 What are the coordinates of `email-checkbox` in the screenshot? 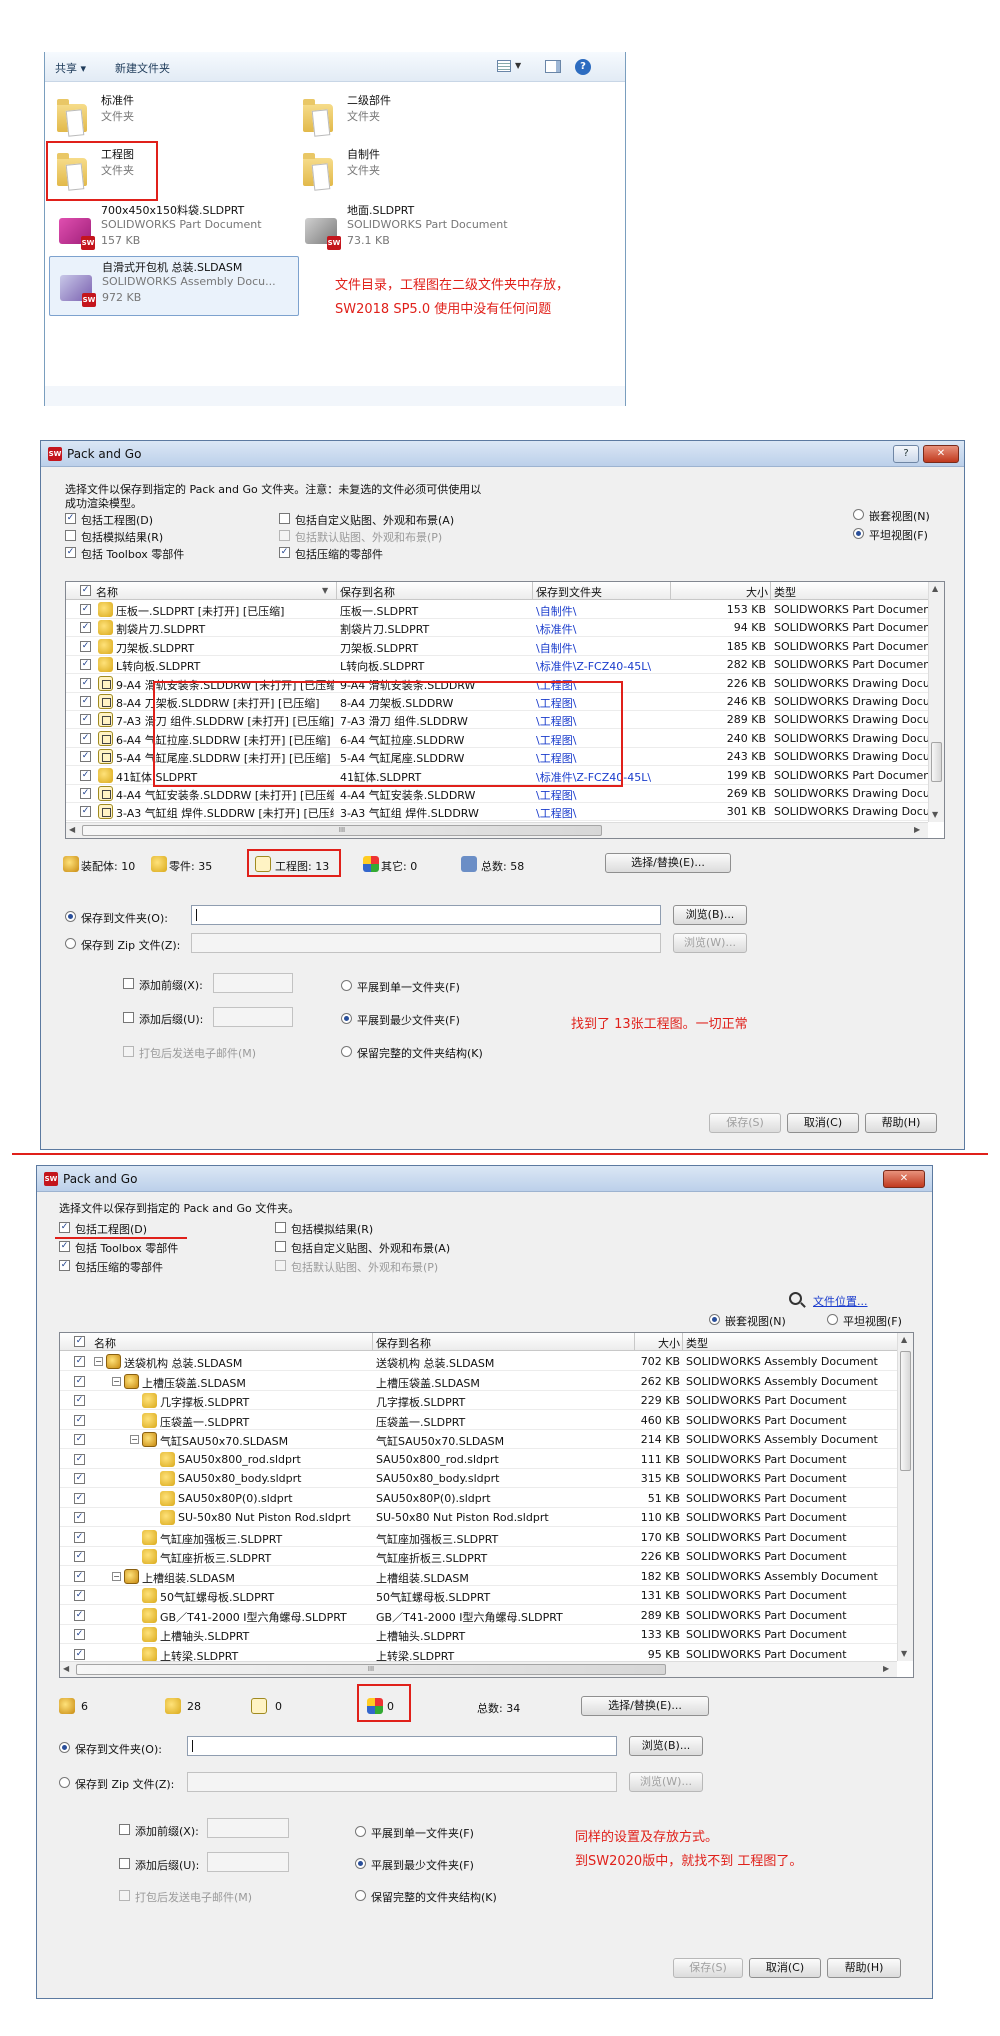 It's located at (128, 1051).